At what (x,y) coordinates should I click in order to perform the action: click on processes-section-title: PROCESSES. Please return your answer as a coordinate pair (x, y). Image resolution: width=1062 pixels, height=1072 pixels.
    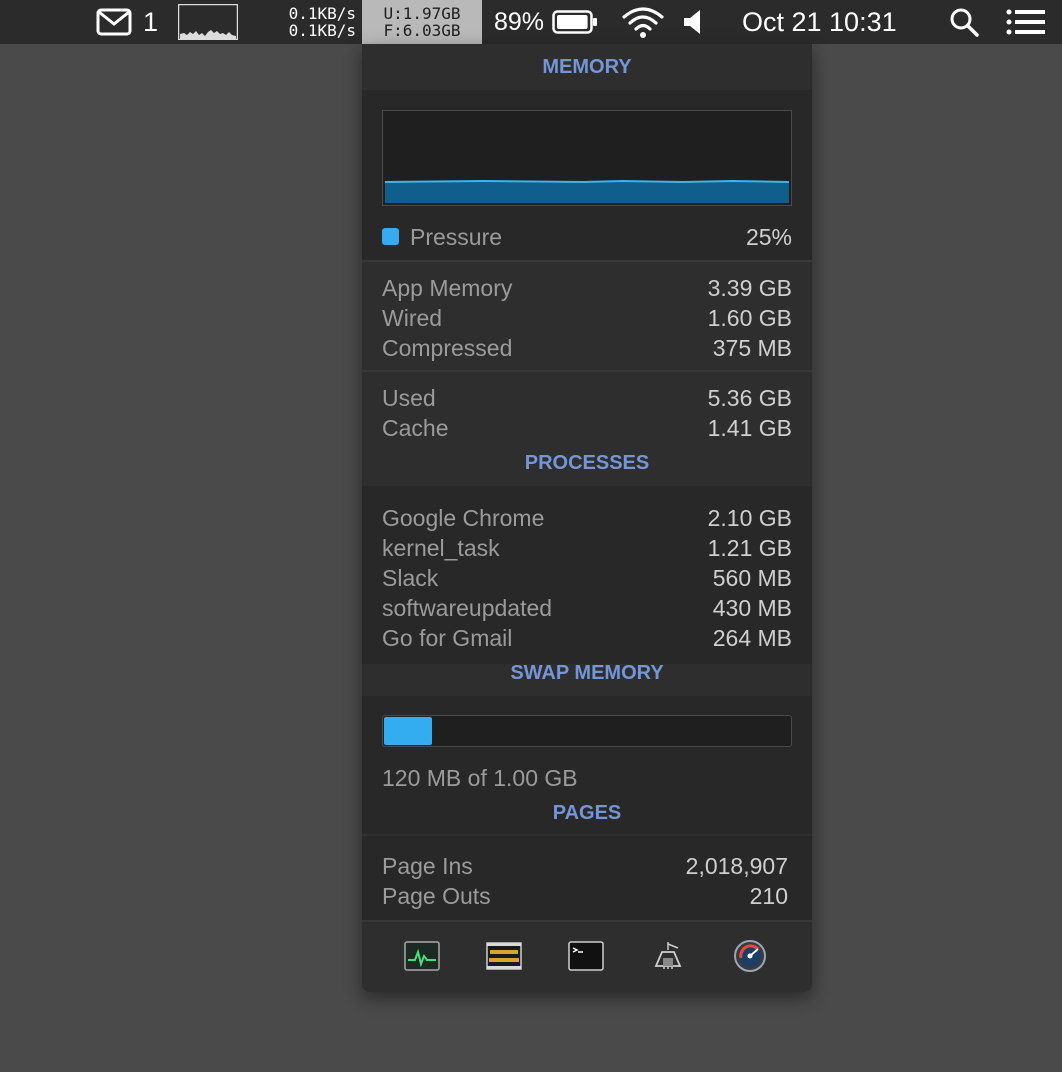
    Looking at the image, I should click on (587, 463).